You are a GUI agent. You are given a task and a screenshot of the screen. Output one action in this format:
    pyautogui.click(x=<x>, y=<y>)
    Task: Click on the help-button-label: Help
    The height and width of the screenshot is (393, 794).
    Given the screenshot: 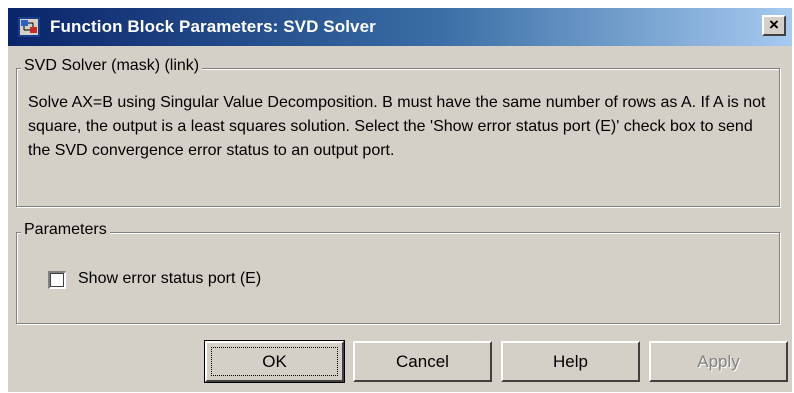 What is the action you would take?
    pyautogui.click(x=570, y=361)
    